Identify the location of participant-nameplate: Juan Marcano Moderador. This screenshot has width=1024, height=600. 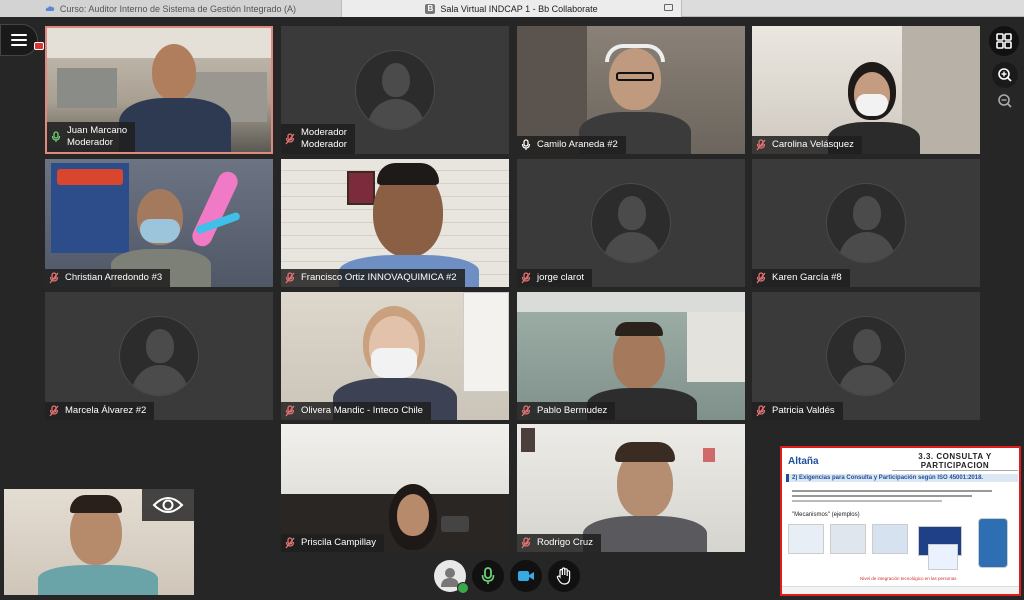
(91, 137).